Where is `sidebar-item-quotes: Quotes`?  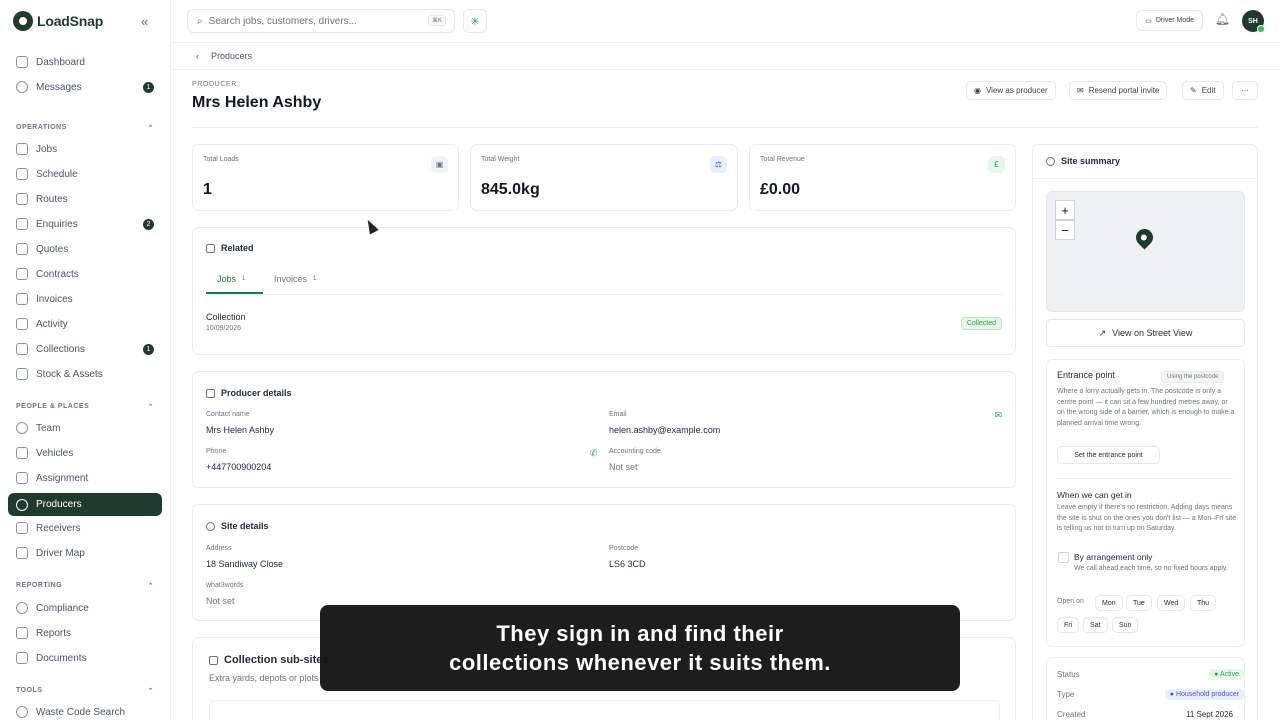 sidebar-item-quotes: Quotes is located at coordinates (85, 249).